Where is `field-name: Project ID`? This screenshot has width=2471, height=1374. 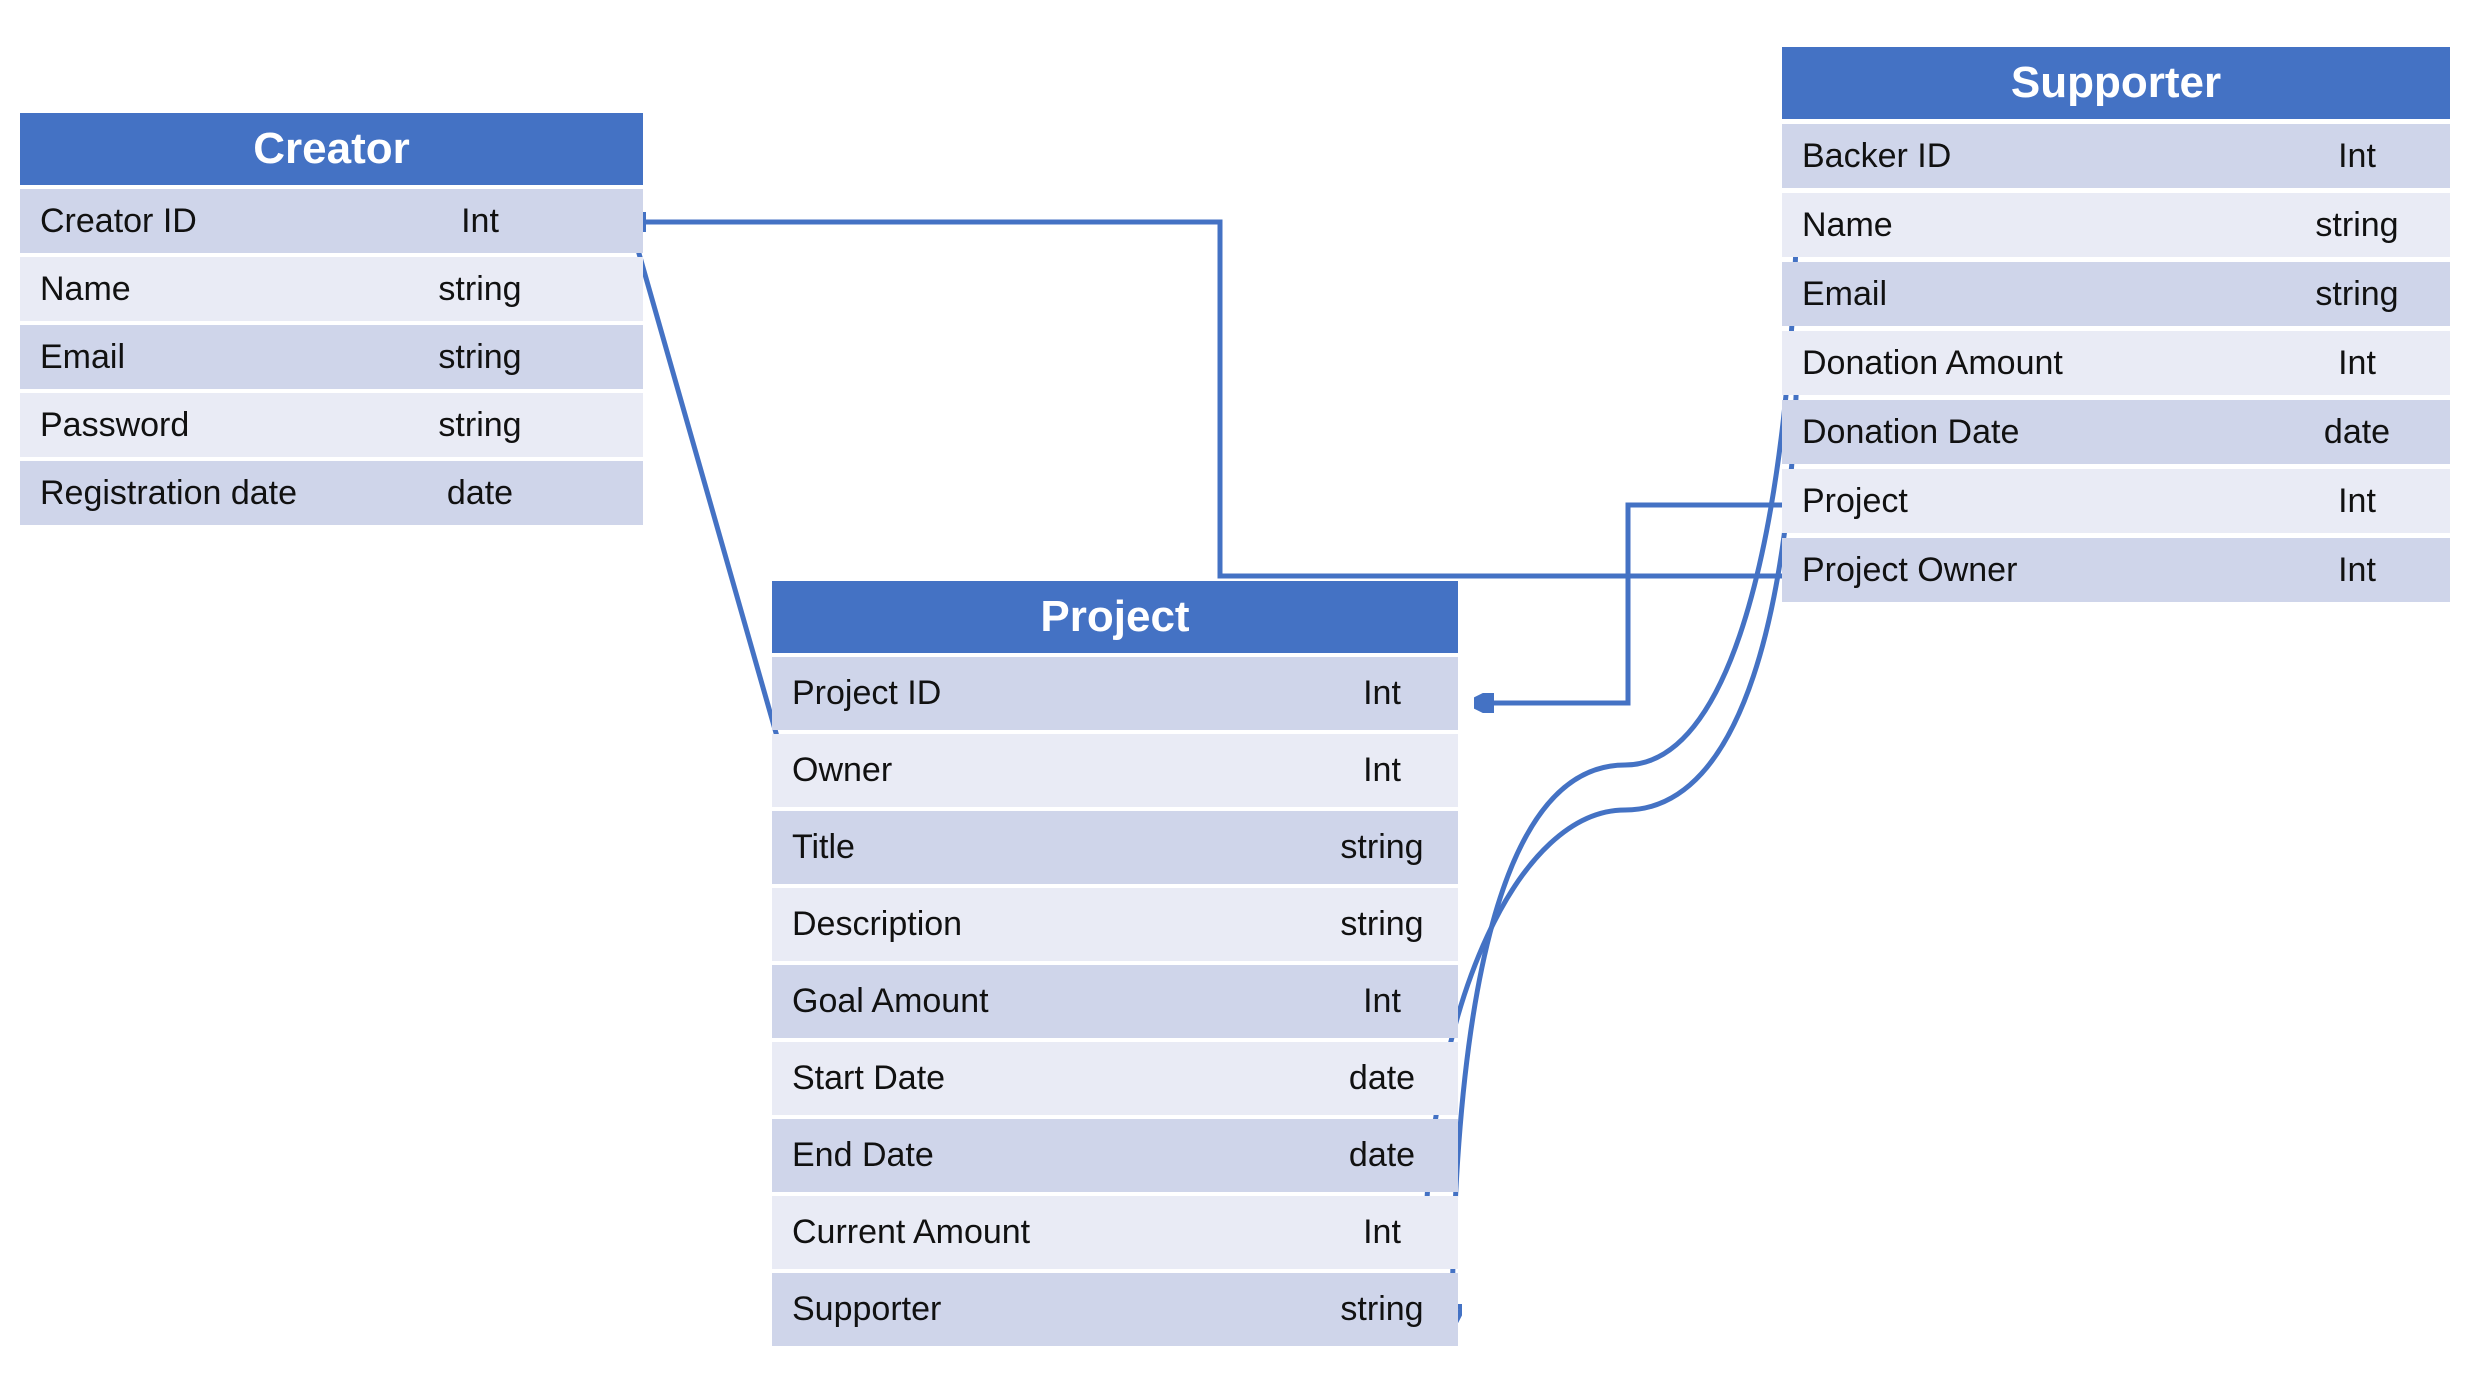
field-name: Project ID is located at coordinates (867, 693).